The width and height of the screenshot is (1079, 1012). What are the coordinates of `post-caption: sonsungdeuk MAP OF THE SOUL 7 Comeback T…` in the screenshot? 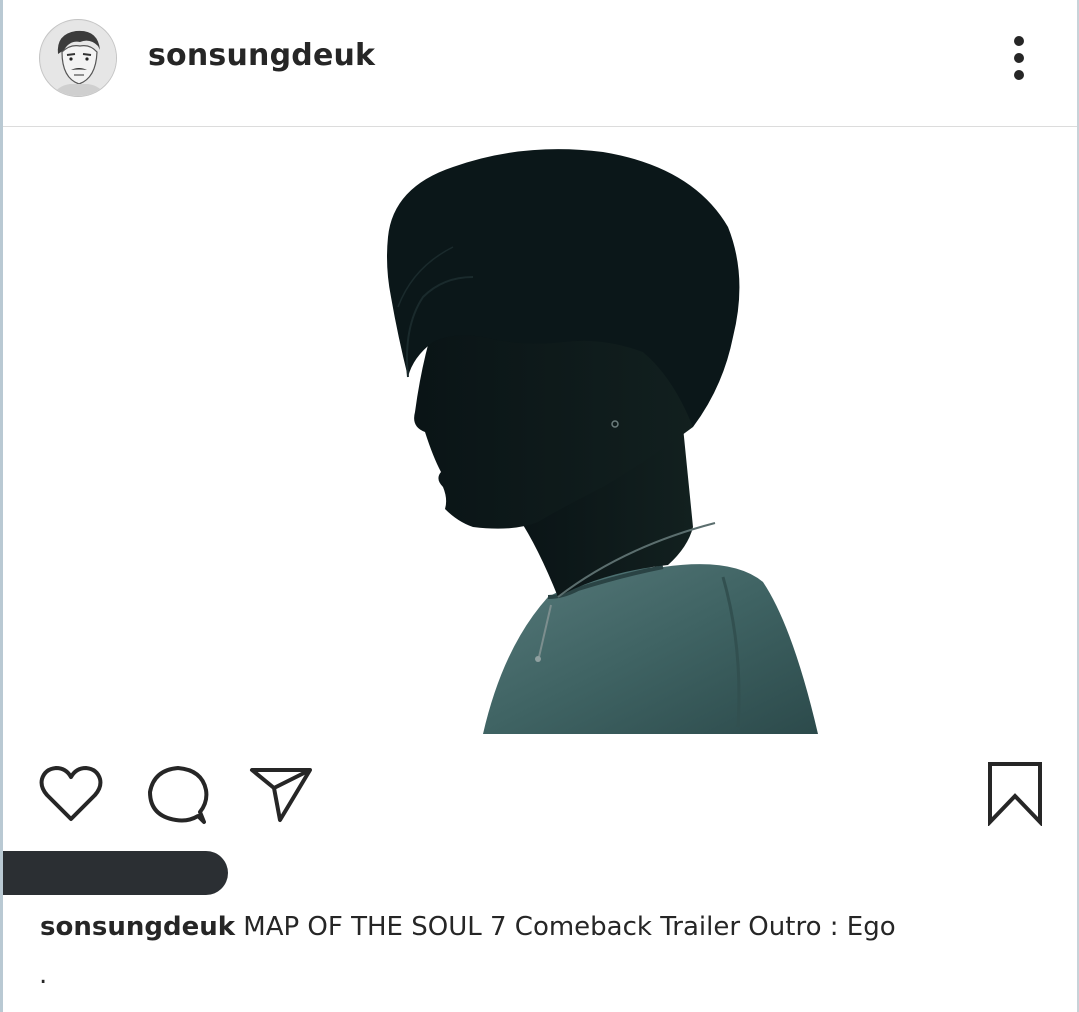 It's located at (468, 927).